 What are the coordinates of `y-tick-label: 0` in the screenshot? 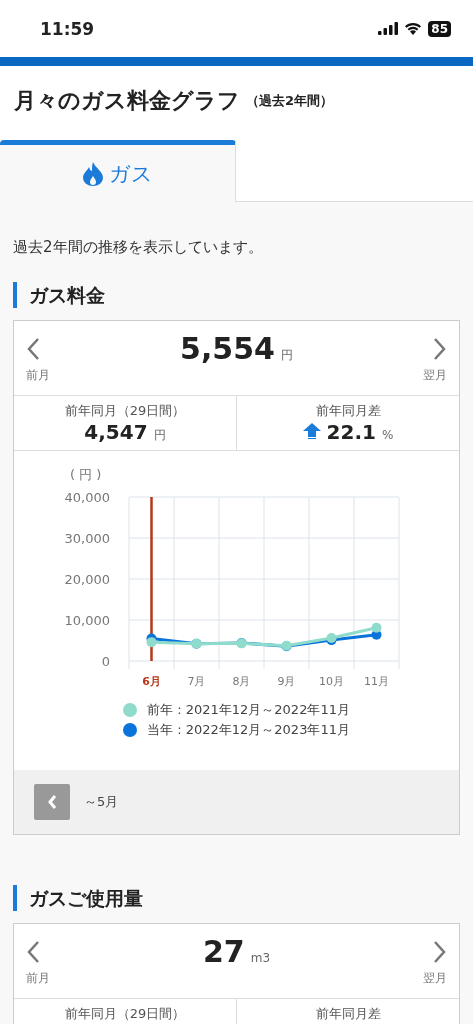 It's located at (105, 661).